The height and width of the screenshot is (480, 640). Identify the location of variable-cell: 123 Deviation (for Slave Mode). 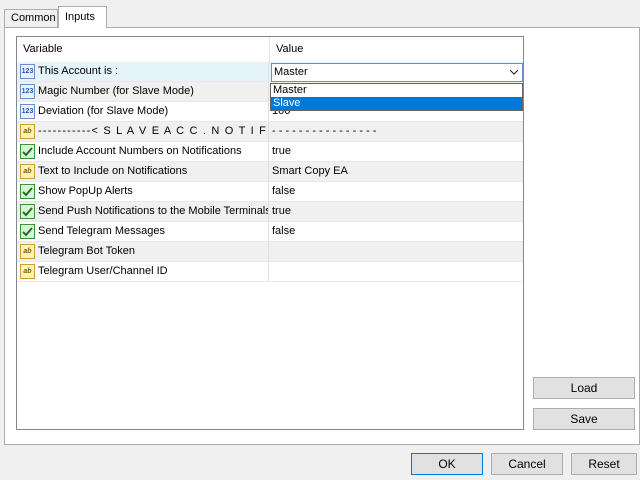
(143, 111).